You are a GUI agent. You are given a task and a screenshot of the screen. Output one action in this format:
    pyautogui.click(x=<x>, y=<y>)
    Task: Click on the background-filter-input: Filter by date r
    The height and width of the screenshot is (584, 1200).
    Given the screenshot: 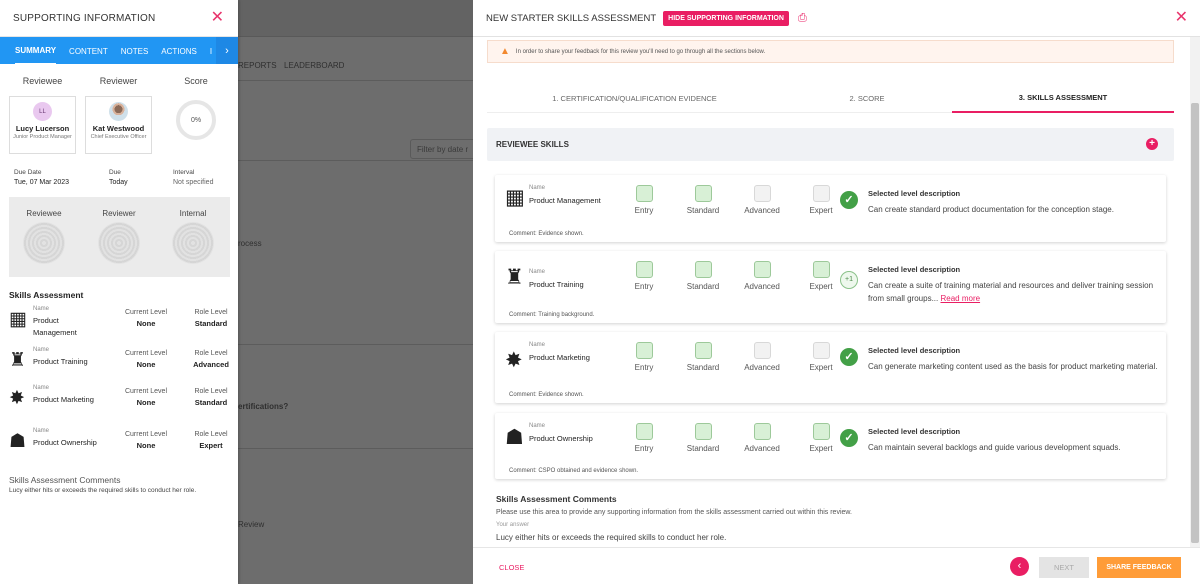 What is the action you would take?
    pyautogui.click(x=441, y=149)
    